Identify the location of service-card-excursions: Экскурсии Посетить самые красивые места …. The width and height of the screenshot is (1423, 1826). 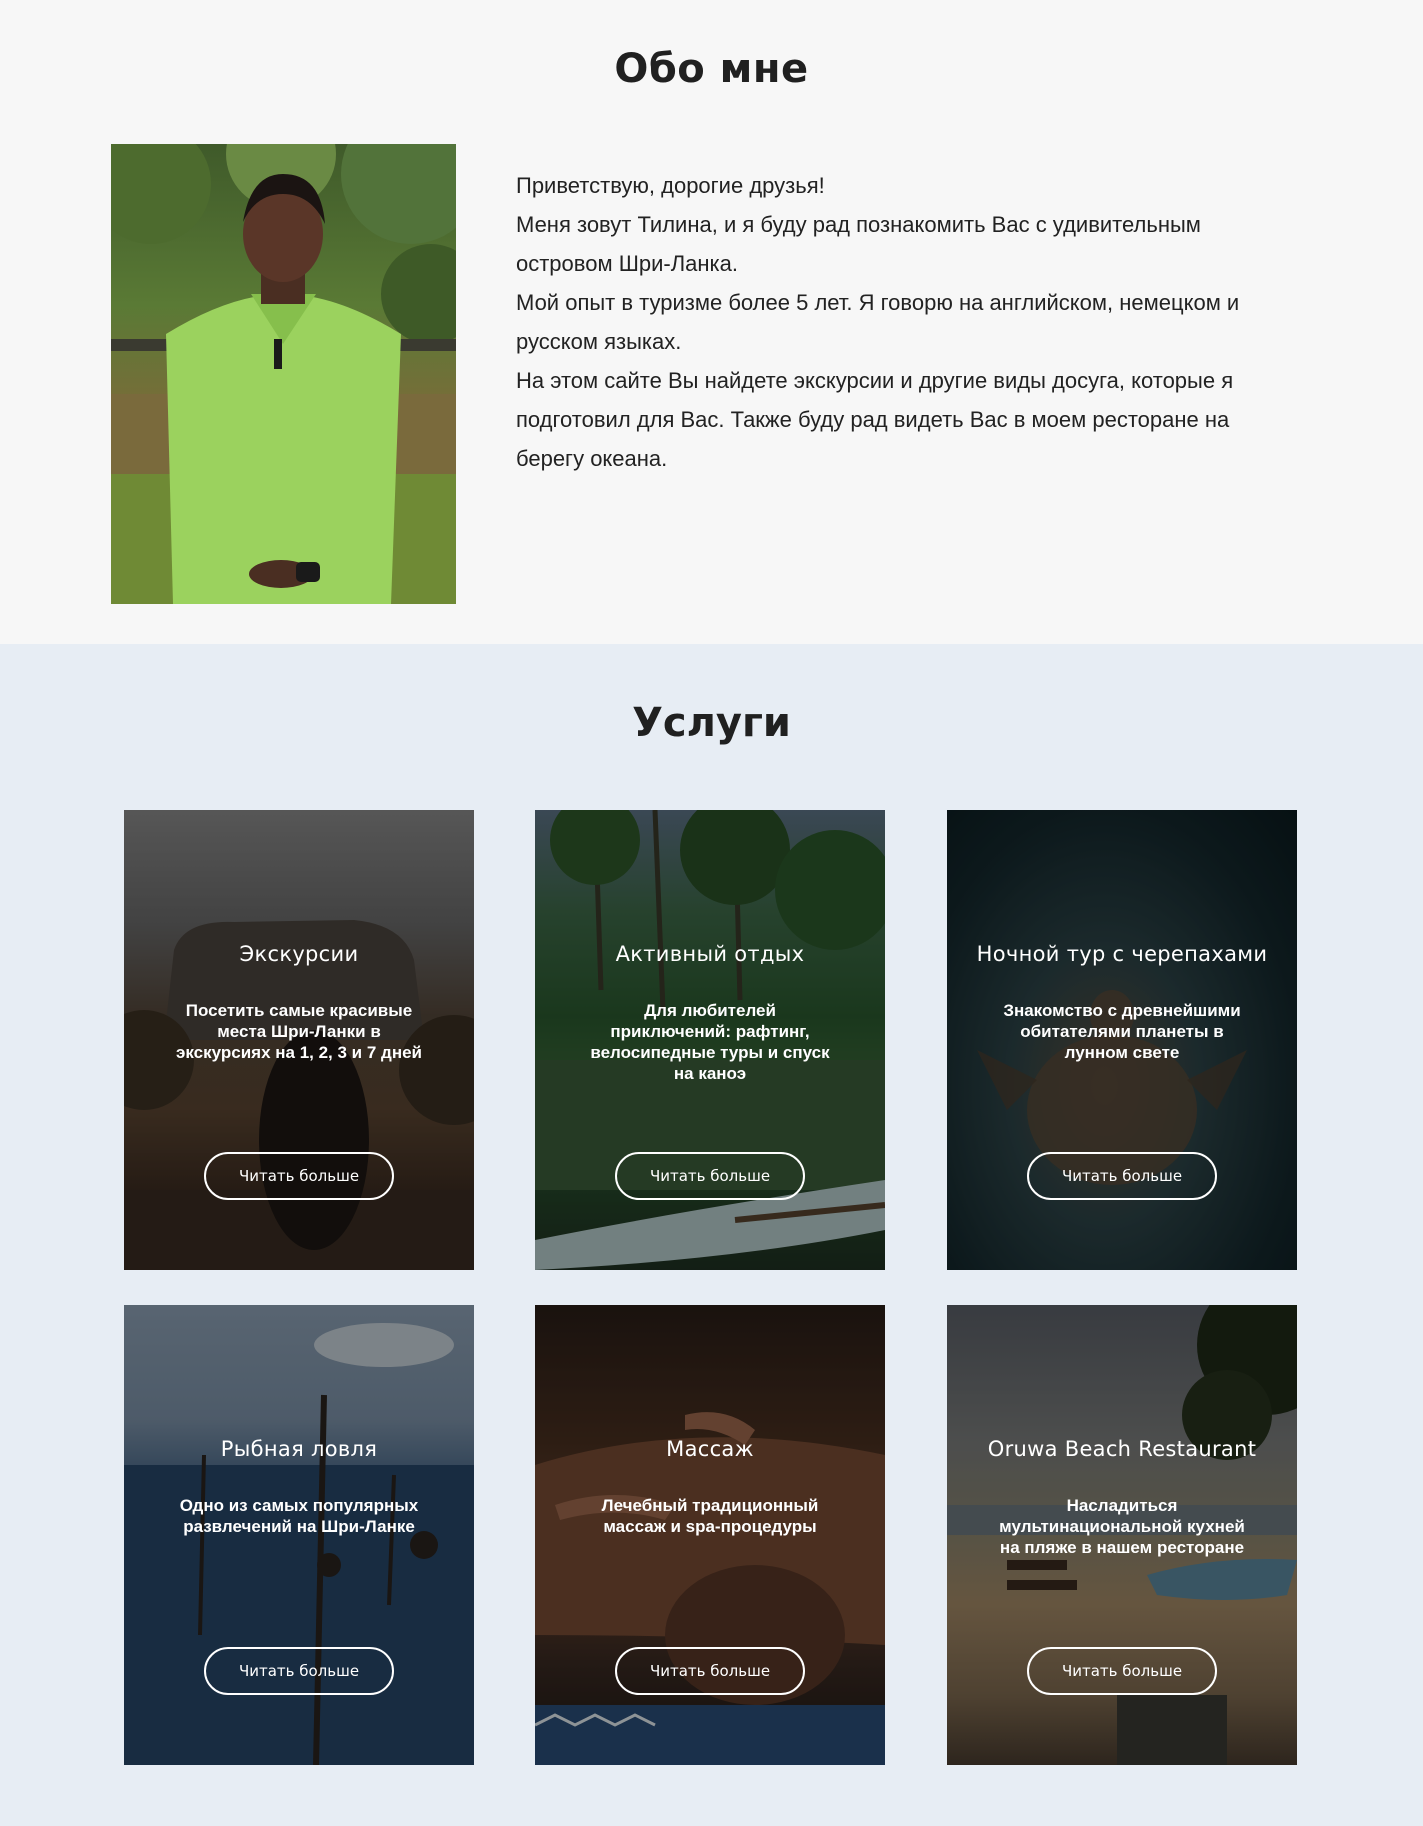
(299, 1040).